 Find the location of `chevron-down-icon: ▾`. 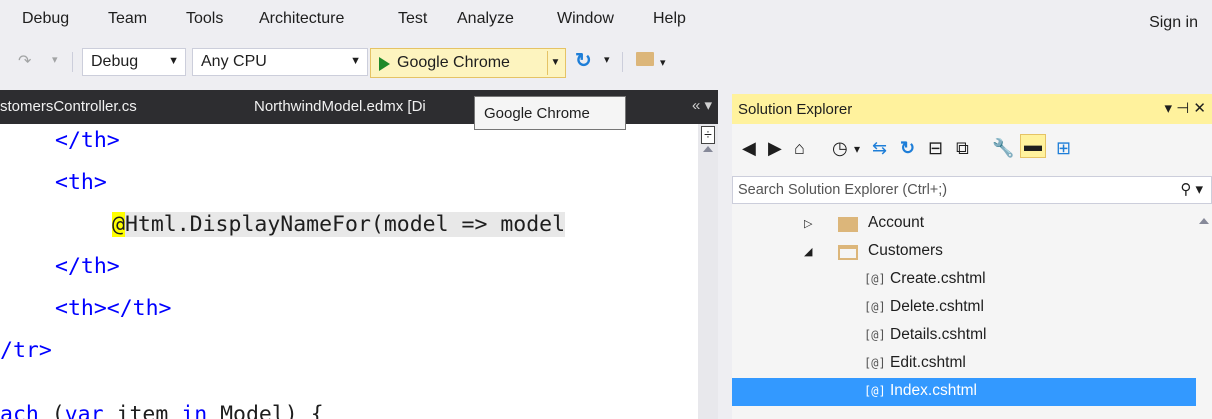

chevron-down-icon: ▾ is located at coordinates (857, 149).